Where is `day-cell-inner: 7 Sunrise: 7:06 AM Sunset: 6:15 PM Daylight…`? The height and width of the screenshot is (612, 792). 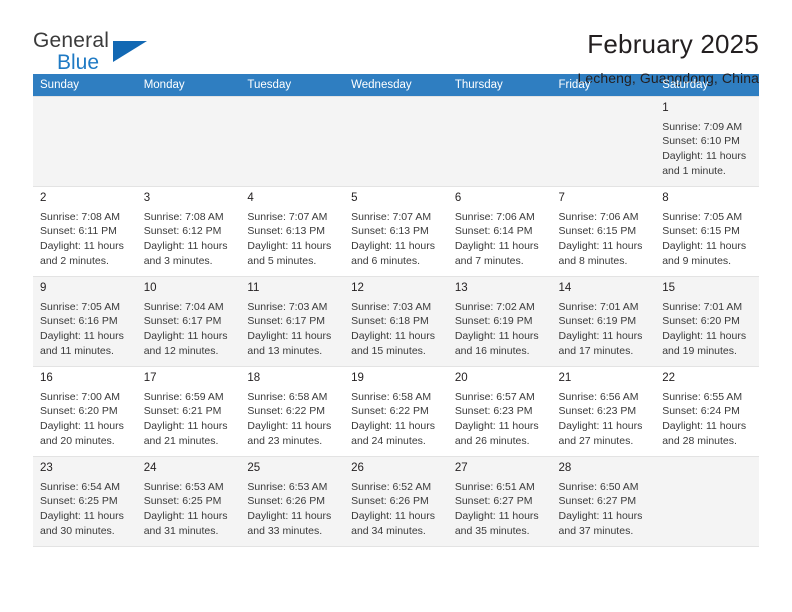 day-cell-inner: 7 Sunrise: 7:06 AM Sunset: 6:15 PM Daylight… is located at coordinates (604, 231).